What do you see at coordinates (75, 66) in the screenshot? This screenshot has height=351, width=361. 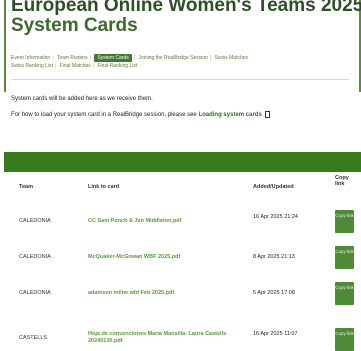 I see `nav-item-final-matches: Final Matches` at bounding box center [75, 66].